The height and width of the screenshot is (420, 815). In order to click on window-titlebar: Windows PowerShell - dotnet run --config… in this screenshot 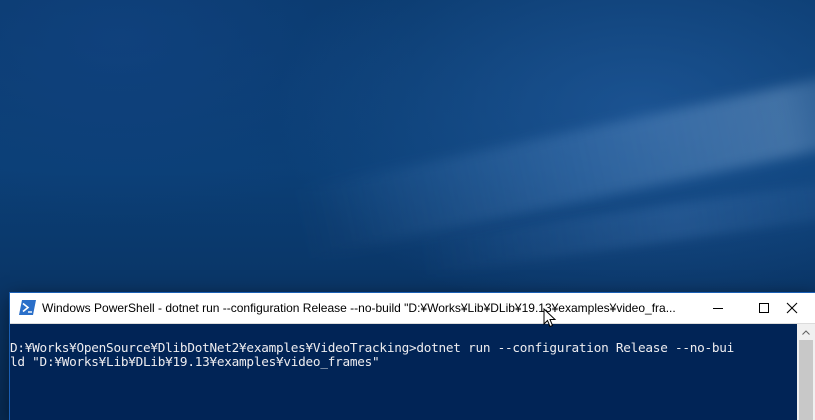, I will do `click(412, 308)`.